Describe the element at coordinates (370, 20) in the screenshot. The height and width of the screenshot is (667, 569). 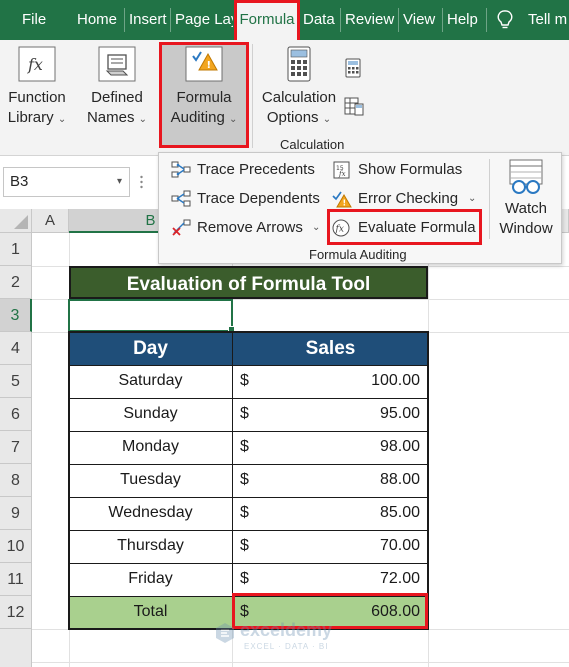
I see `tab-review: Review` at that location.